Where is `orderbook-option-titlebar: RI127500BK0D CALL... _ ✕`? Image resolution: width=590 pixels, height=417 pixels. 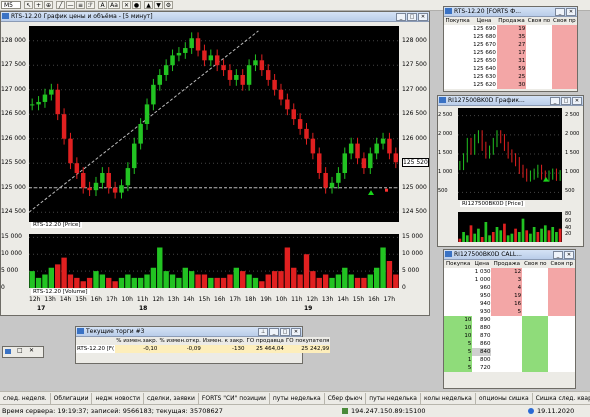 orderbook-option-titlebar: RI127500BK0D CALL... _ ✕ is located at coordinates (509, 255).